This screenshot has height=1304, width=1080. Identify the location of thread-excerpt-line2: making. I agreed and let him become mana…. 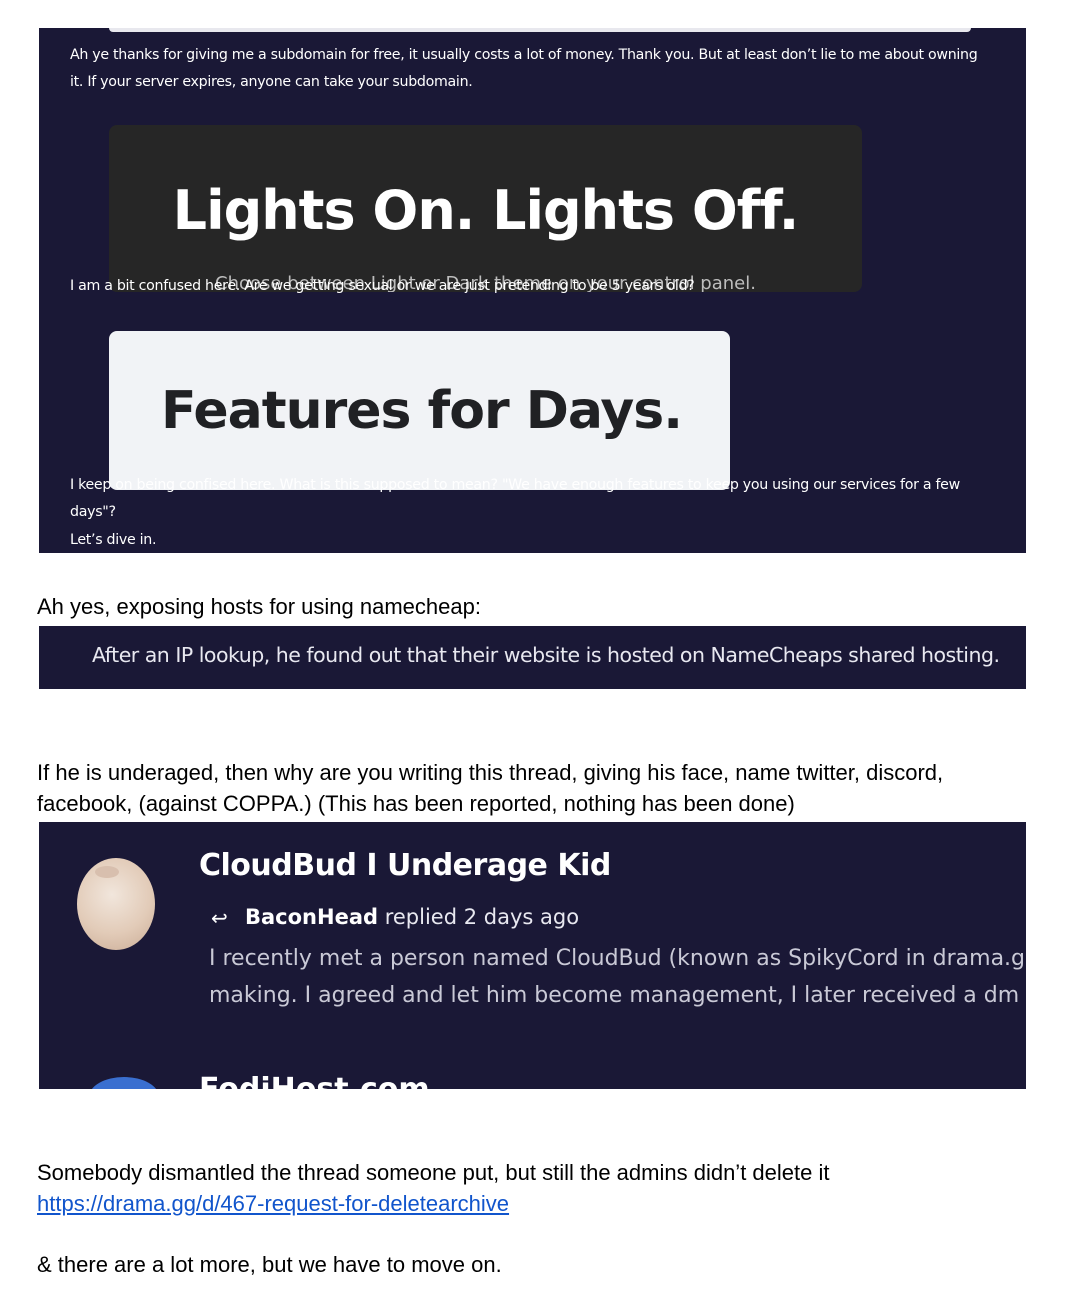
(617, 995).